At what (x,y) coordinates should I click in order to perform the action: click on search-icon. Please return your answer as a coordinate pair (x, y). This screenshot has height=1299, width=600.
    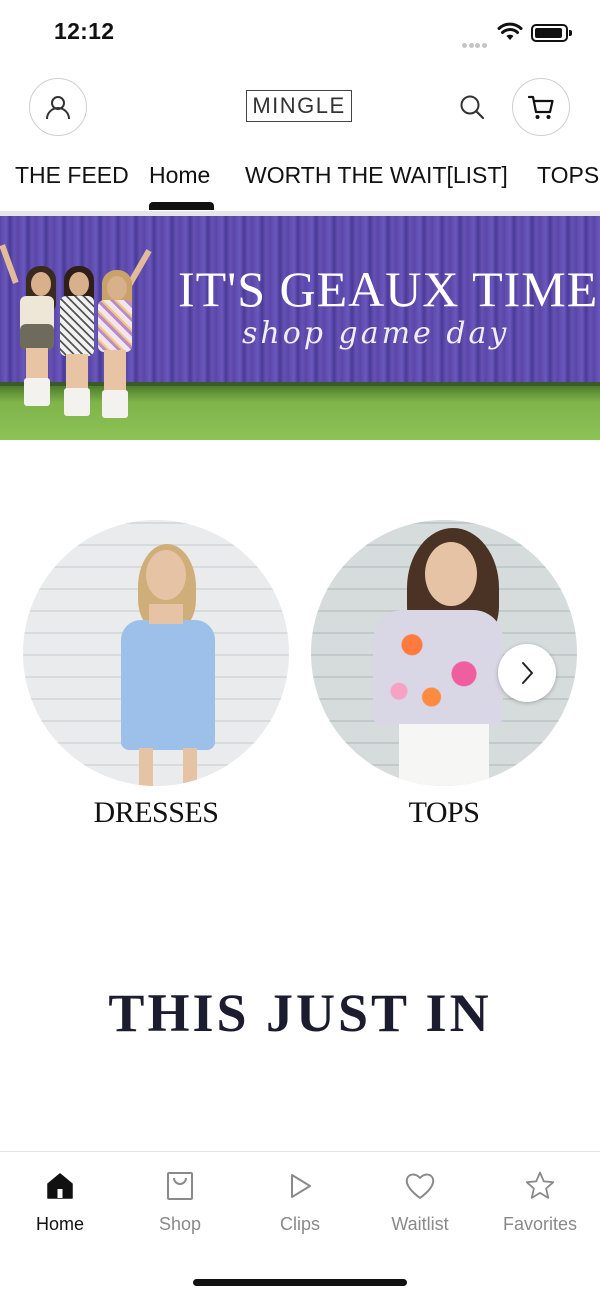
    Looking at the image, I should click on (472, 107).